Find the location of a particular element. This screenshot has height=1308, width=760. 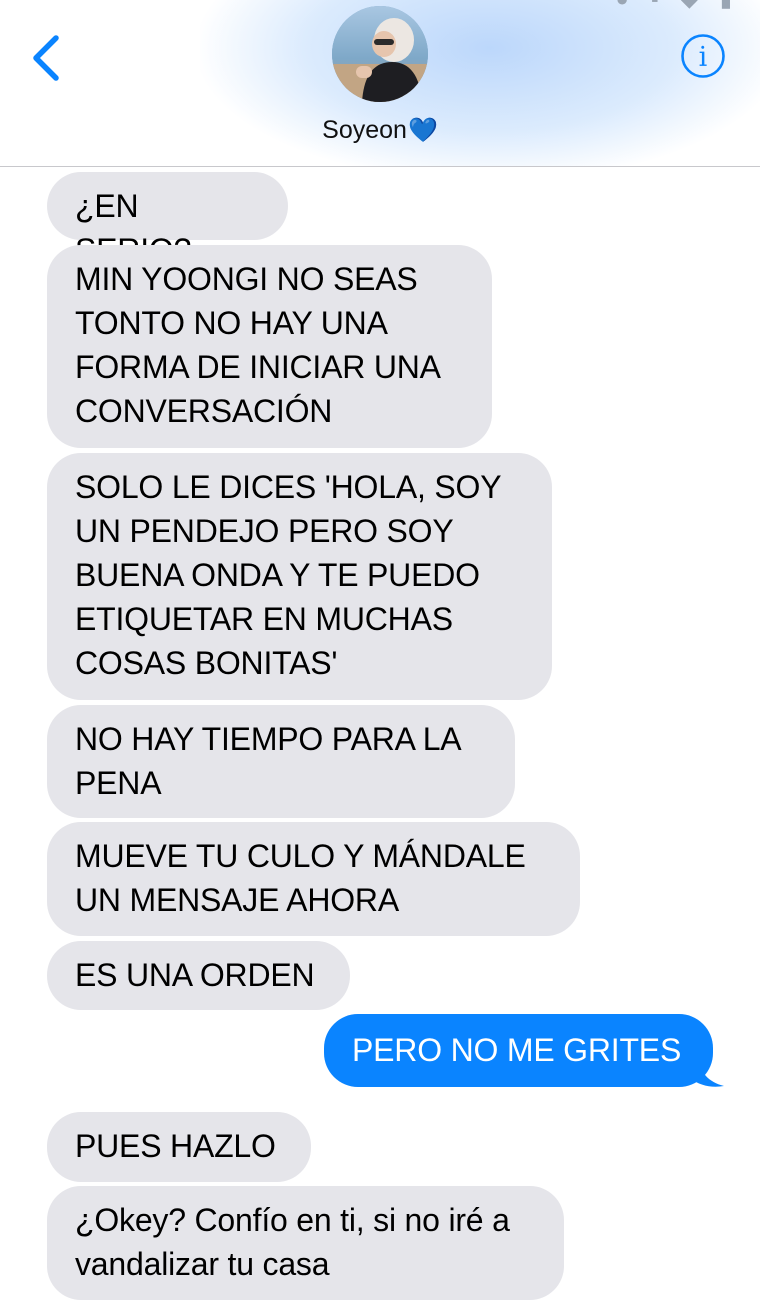

conversation-header: ● ▪ ◆ ▮ Soyeon💙 i is located at coordinates (380, 83).